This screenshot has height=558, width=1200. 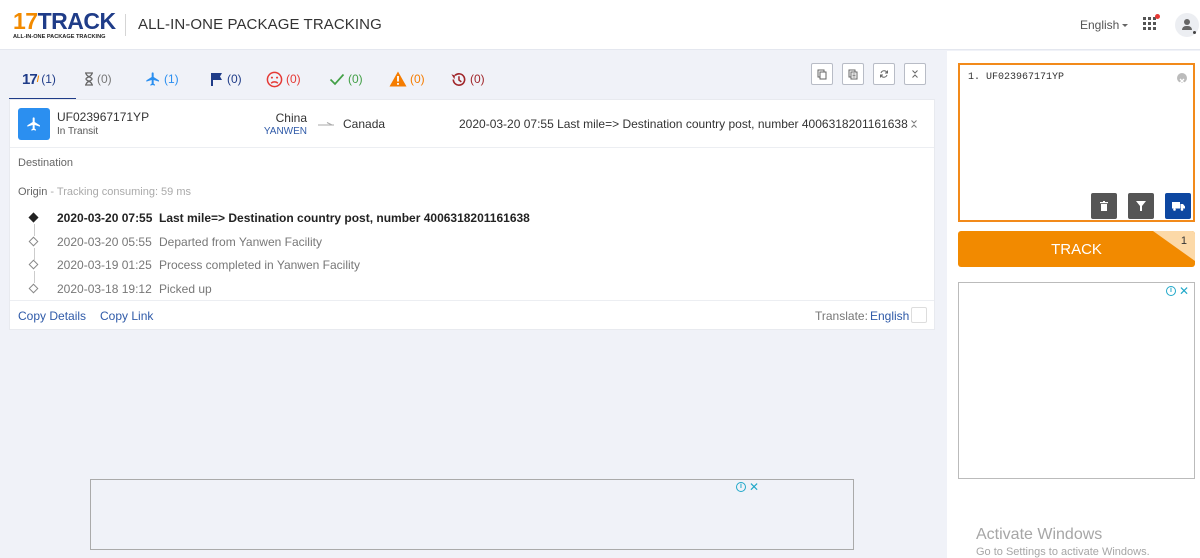 I want to click on destination-country: Canada, so click(x=364, y=124).